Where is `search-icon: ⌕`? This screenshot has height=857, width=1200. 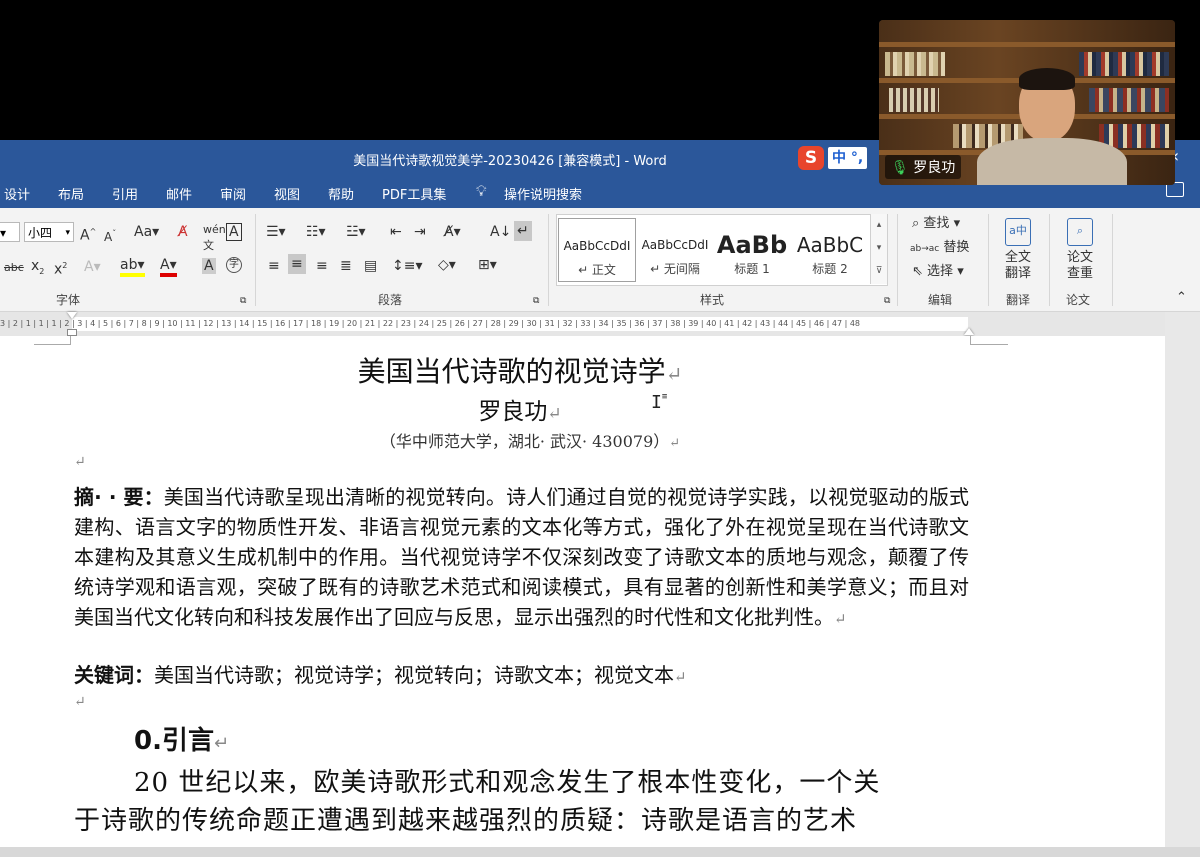 search-icon: ⌕ is located at coordinates (916, 223).